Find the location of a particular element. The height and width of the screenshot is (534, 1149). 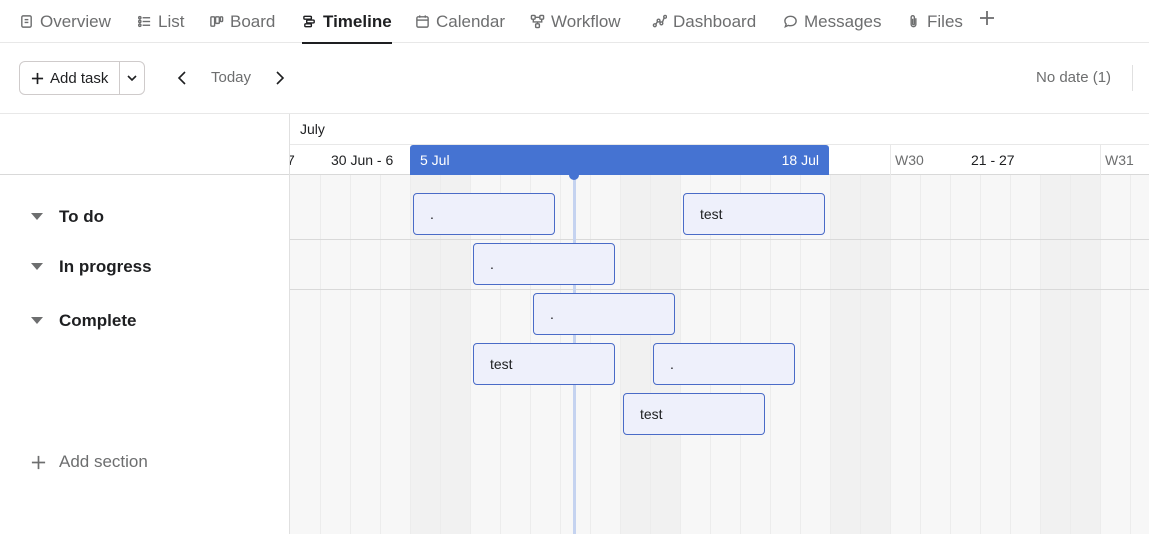

no-date-button: No date (1) is located at coordinates (1073, 77).